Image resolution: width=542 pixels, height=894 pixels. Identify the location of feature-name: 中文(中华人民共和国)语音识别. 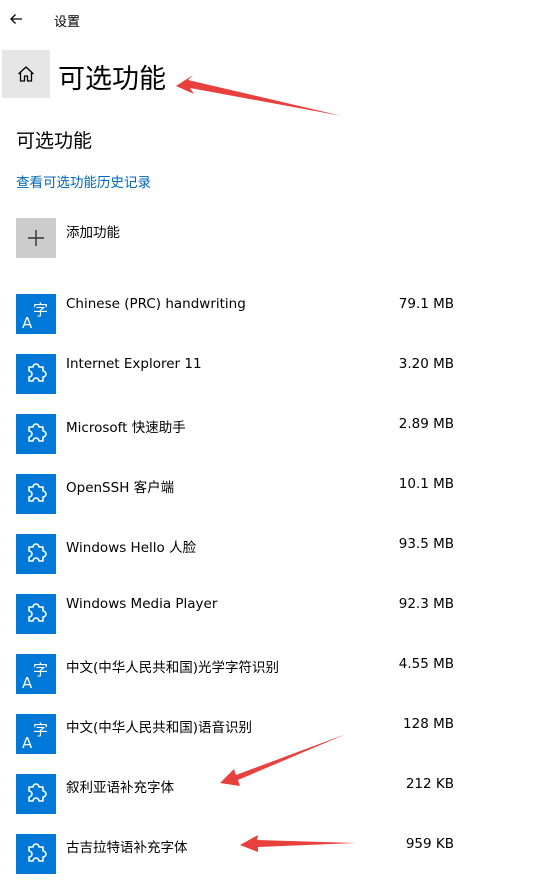
(159, 728).